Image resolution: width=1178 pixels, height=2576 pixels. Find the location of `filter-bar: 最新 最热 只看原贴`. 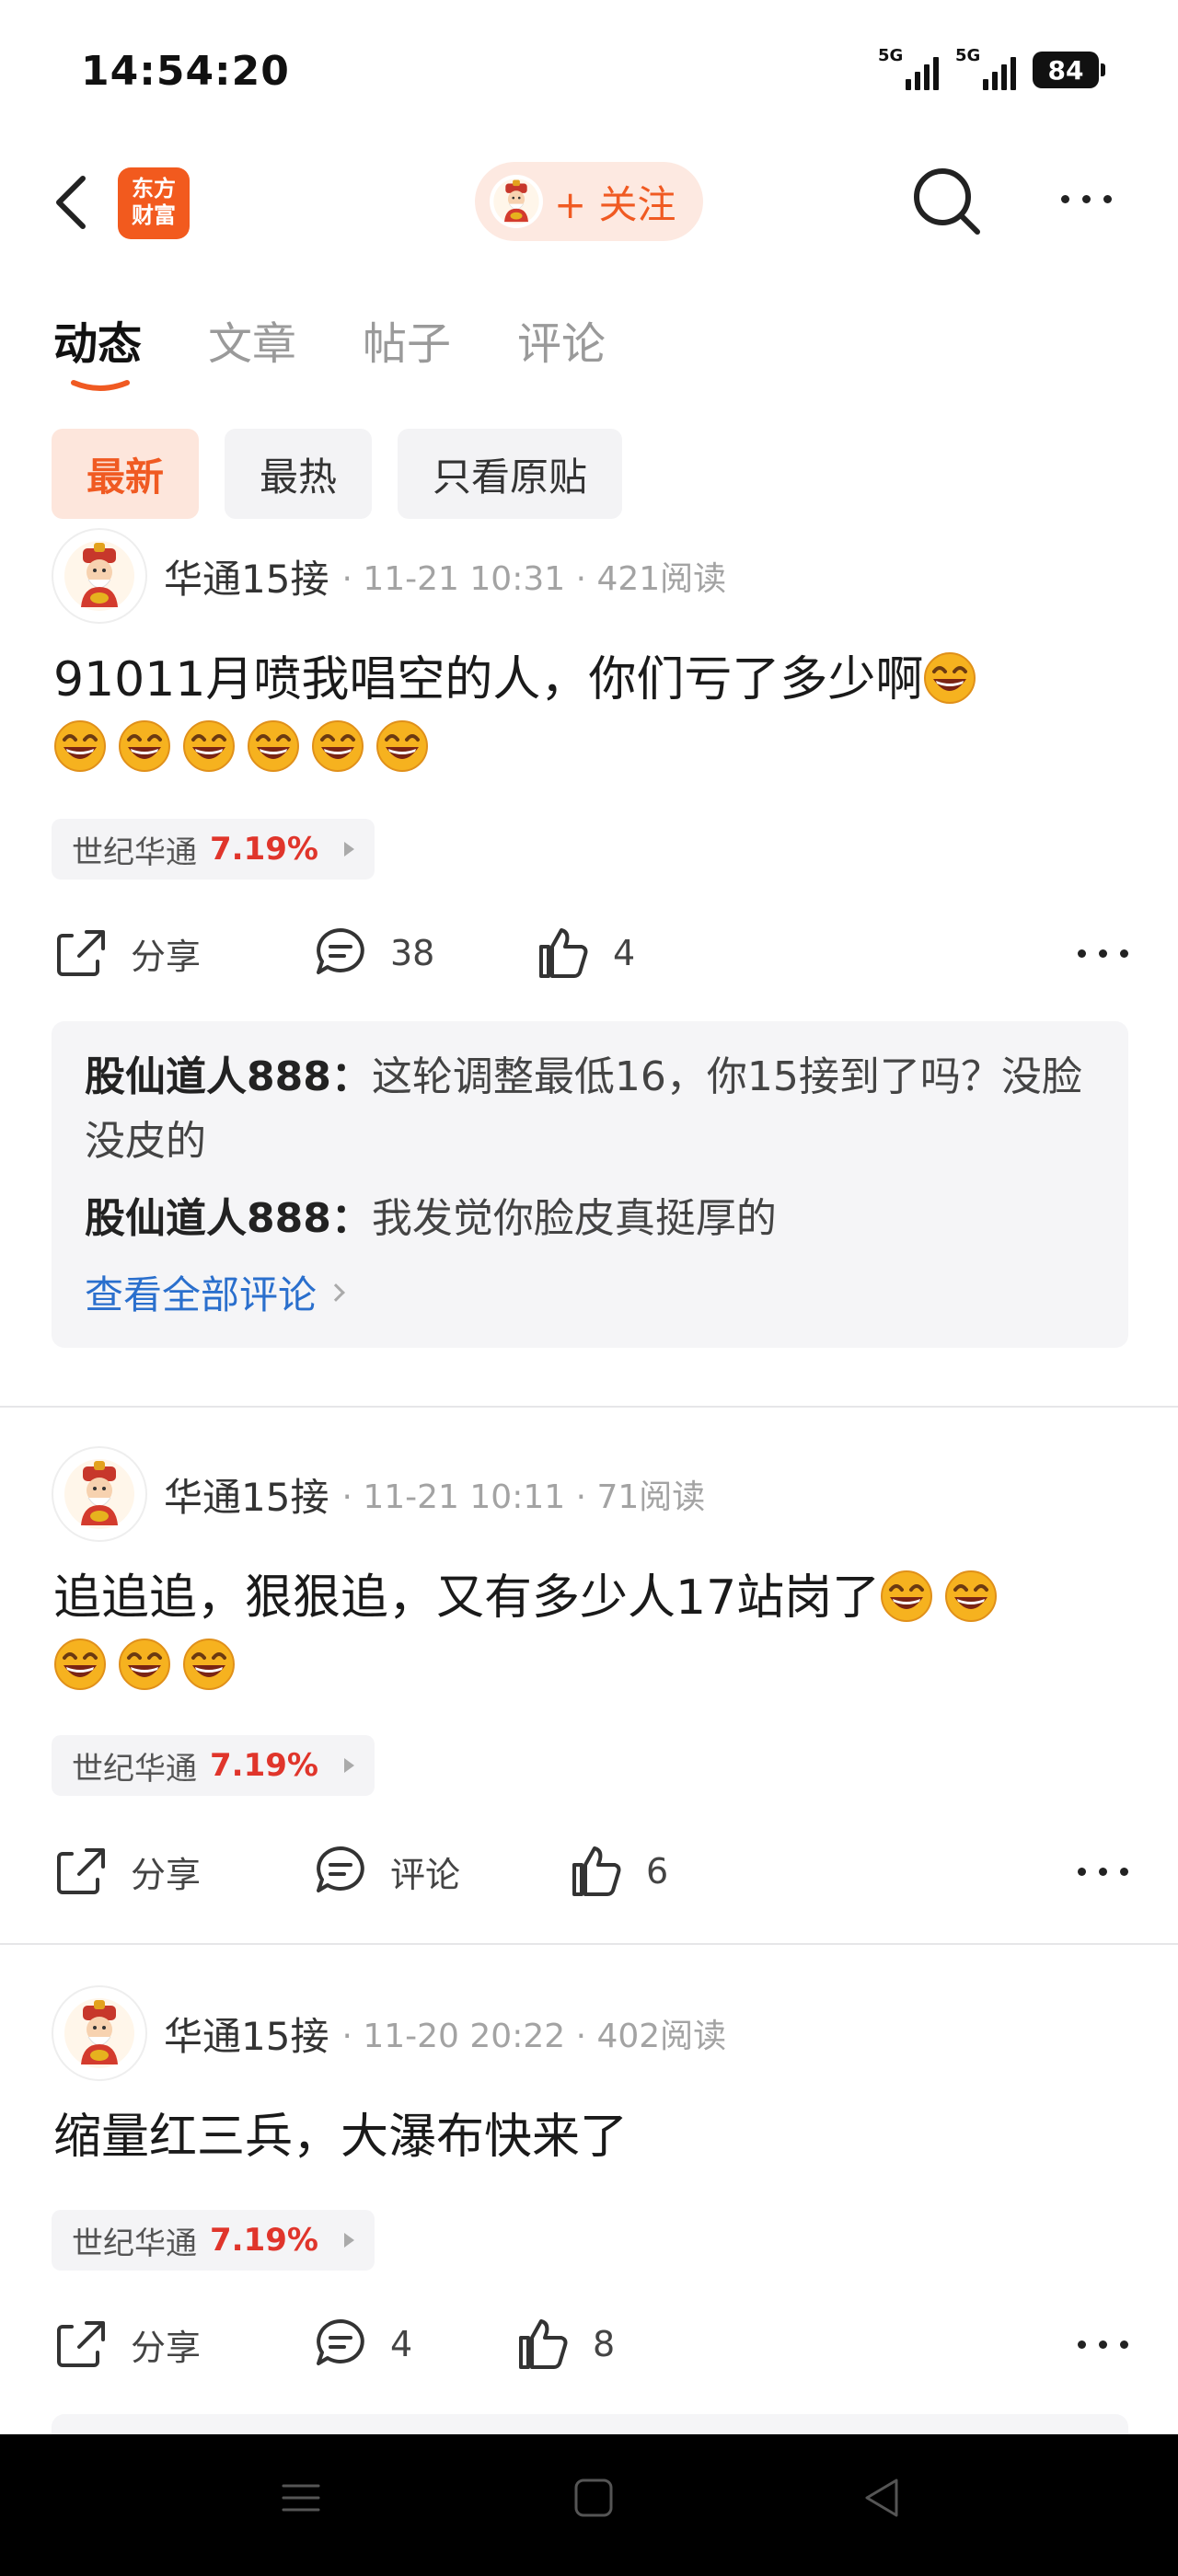

filter-bar: 最新 最热 只看原贴 is located at coordinates (337, 474).